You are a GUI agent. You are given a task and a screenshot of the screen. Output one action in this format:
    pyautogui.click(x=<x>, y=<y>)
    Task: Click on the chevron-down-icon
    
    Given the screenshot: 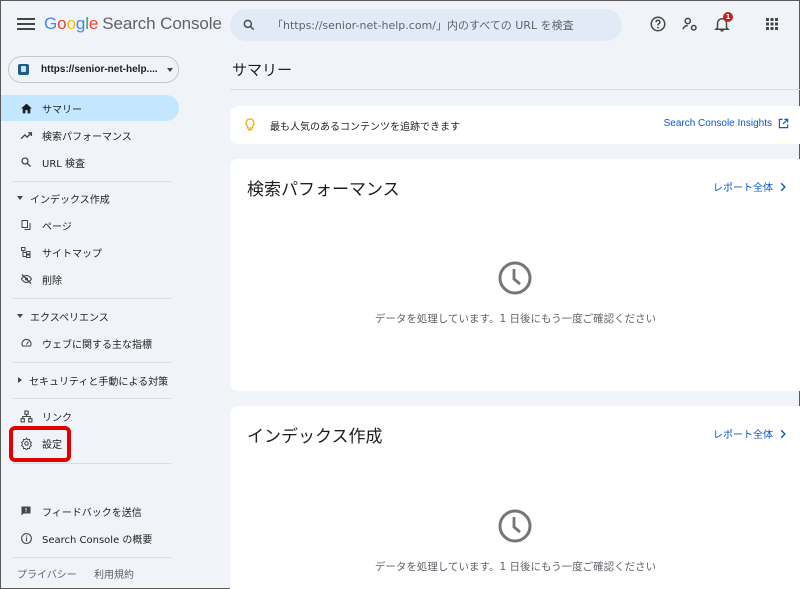 What is the action you would take?
    pyautogui.click(x=169, y=69)
    